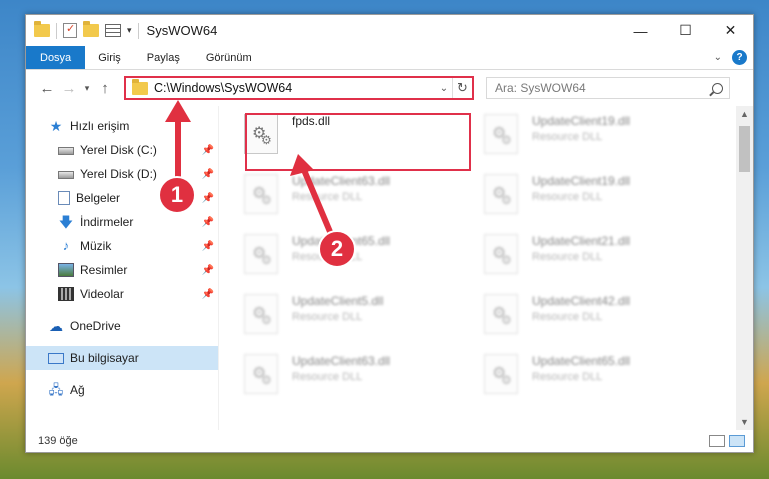 This screenshot has width=769, height=479. Describe the element at coordinates (177, 195) in the screenshot. I see `step-1-badge: 1` at that location.